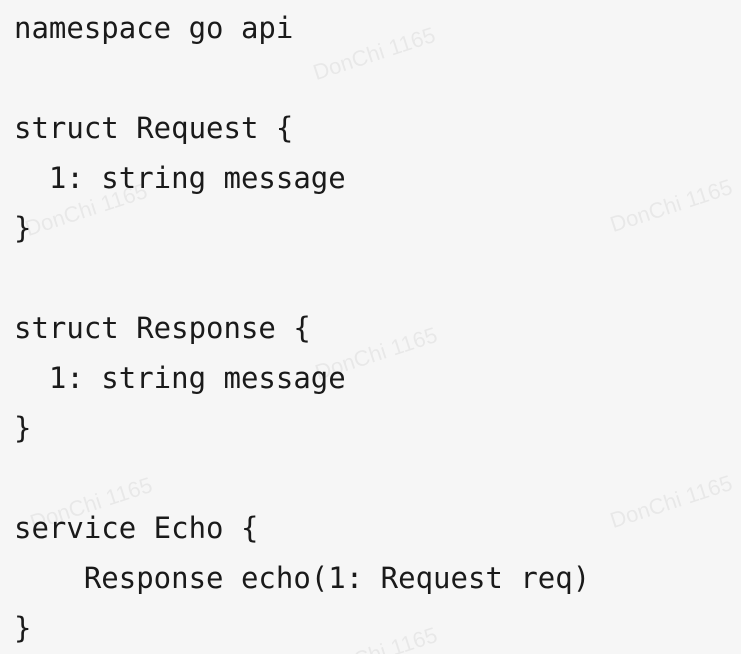 The height and width of the screenshot is (654, 741). I want to click on code-line: struct Request {, so click(154, 128).